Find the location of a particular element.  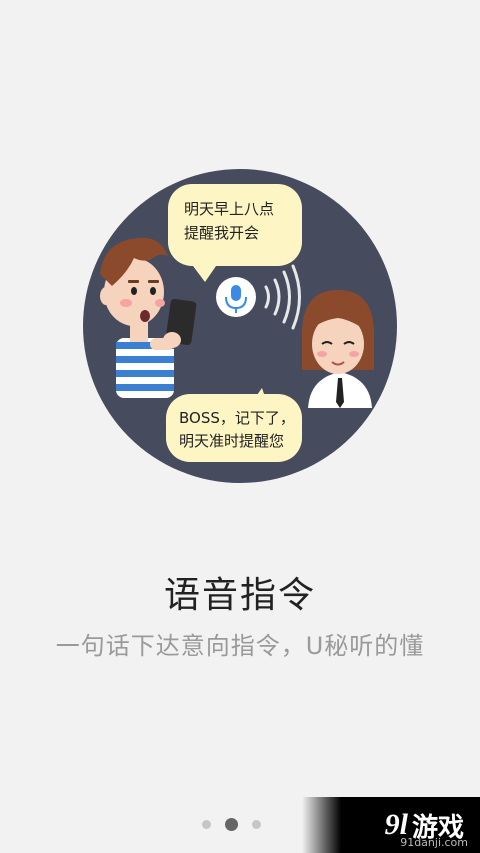

page-title: 语音指令 is located at coordinates (239, 595).